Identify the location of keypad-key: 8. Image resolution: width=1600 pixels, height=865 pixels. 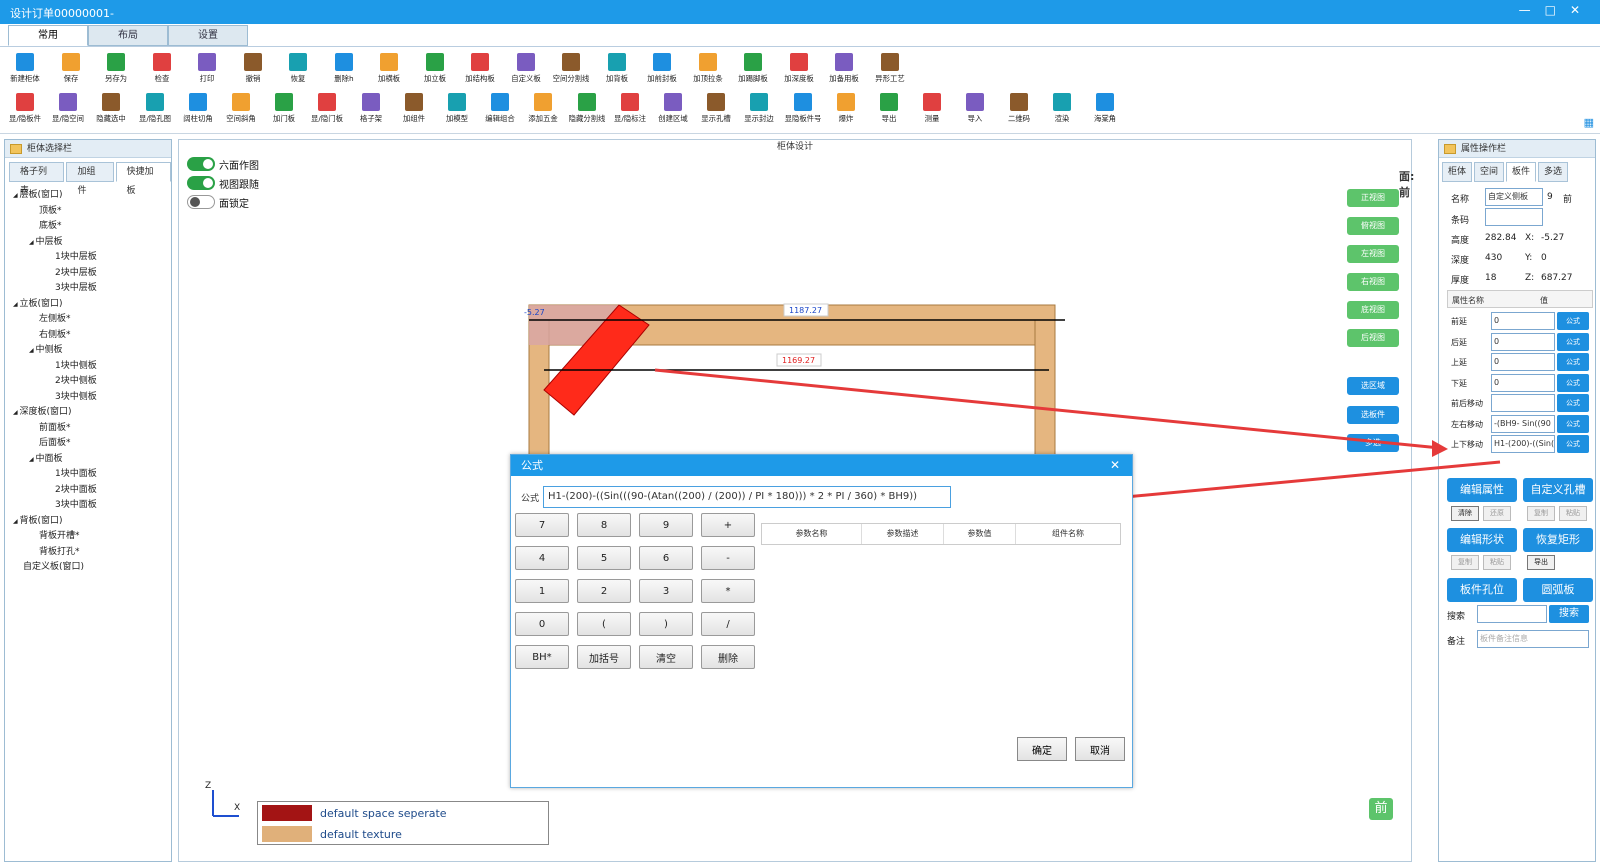
(604, 525).